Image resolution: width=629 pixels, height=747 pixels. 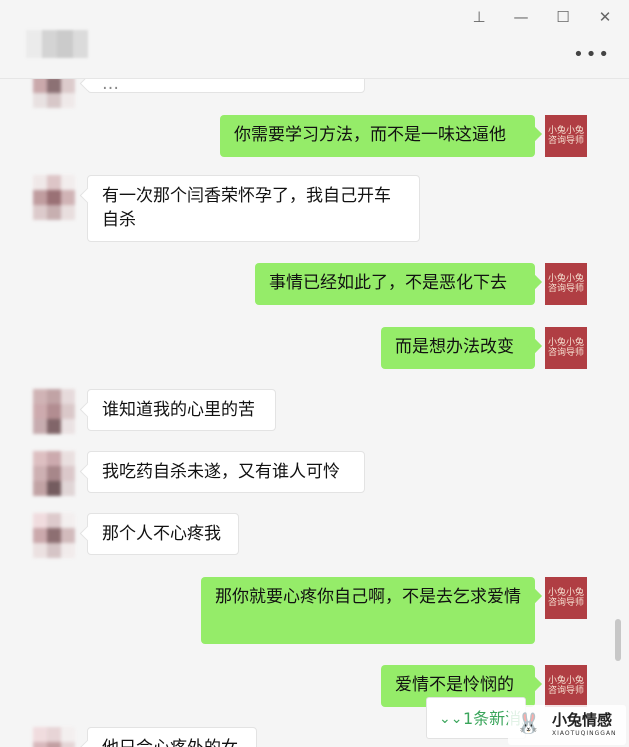 What do you see at coordinates (618, 640) in the screenshot?
I see `scrollbar` at bounding box center [618, 640].